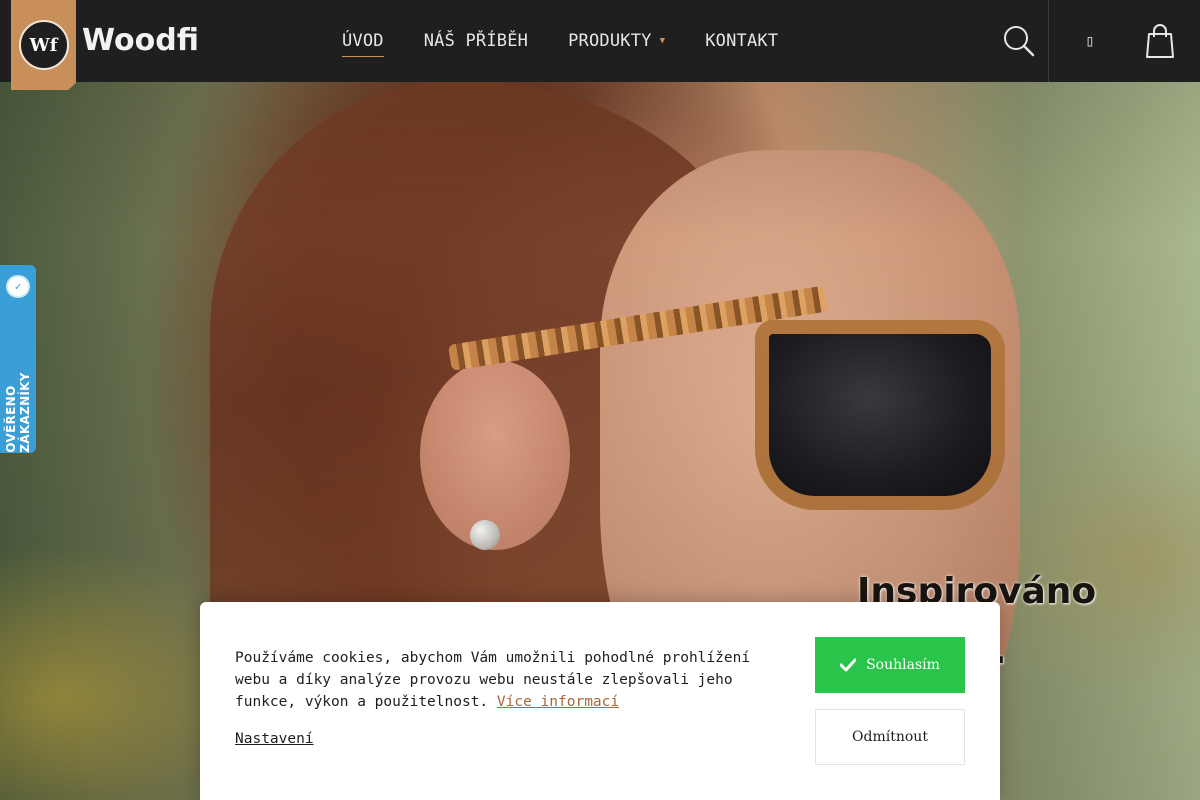 This screenshot has width=1200, height=800. What do you see at coordinates (610, 41) in the screenshot?
I see `nav-item-produkty-label: PRODUKTY` at bounding box center [610, 41].